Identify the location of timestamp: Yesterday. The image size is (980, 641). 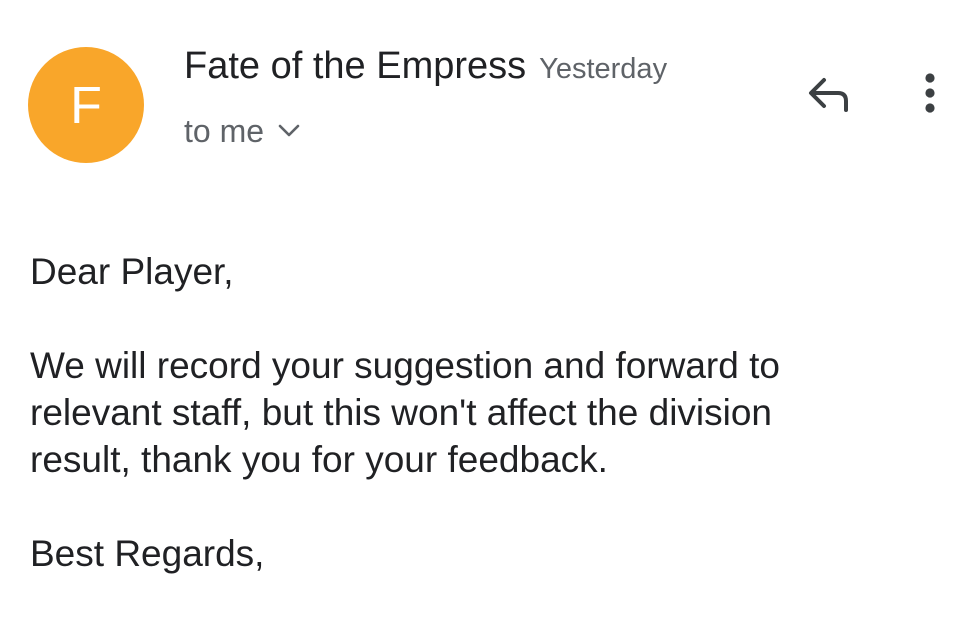
(603, 69).